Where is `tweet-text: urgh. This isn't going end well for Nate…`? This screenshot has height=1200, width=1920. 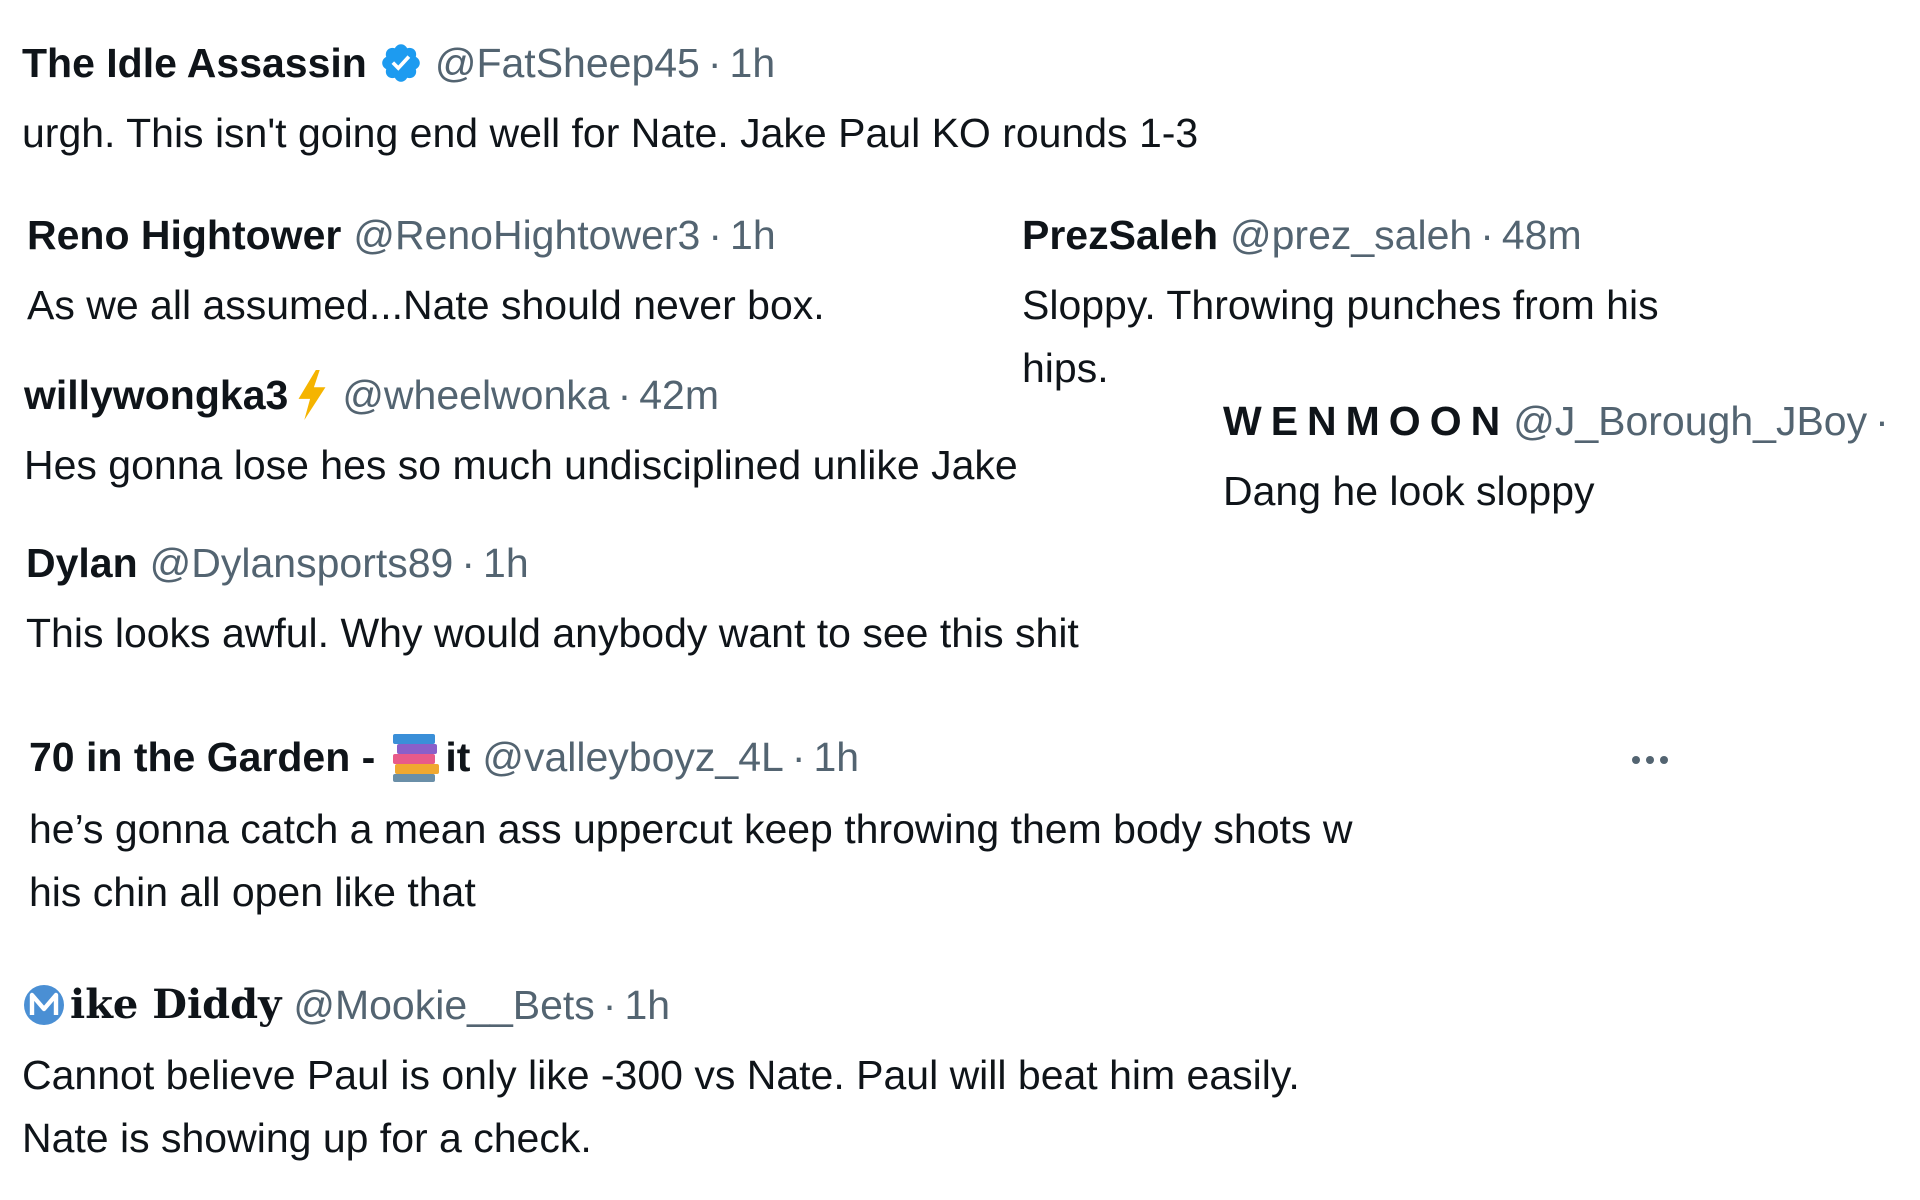 tweet-text: urgh. This isn't going end well for Nate… is located at coordinates (610, 133).